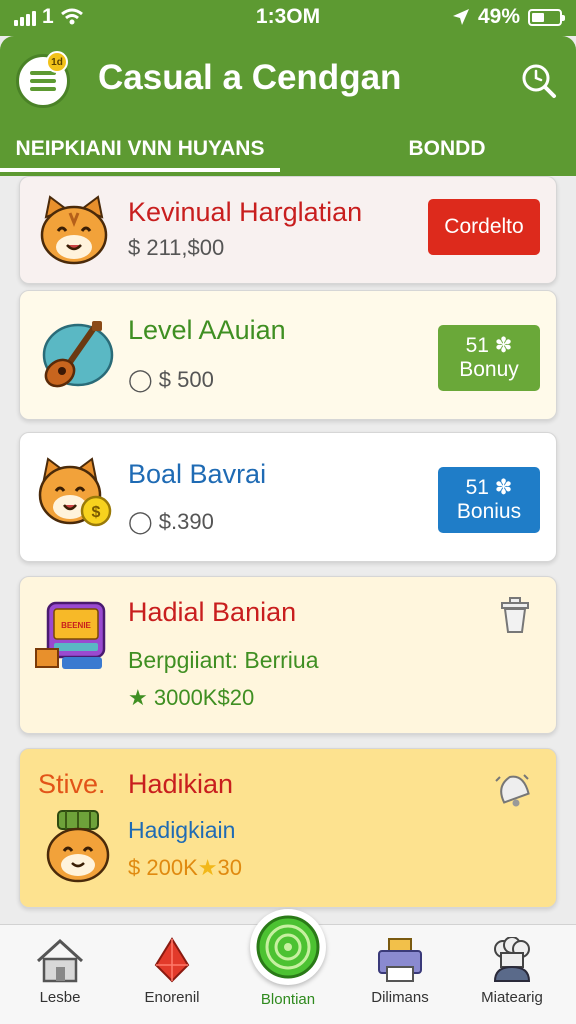 Image resolution: width=576 pixels, height=1024 pixels. I want to click on house-icon, so click(60, 960).